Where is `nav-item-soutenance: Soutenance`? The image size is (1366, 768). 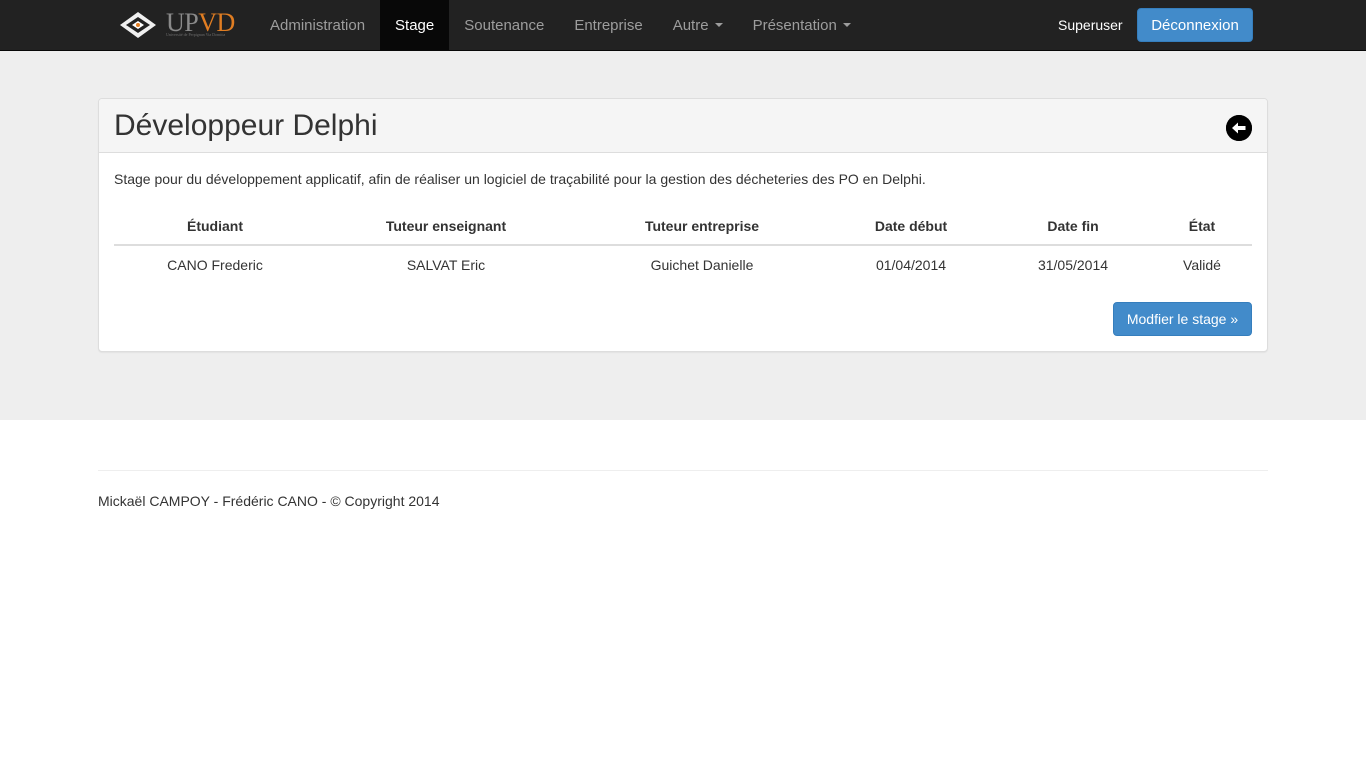
nav-item-soutenance: Soutenance is located at coordinates (504, 25).